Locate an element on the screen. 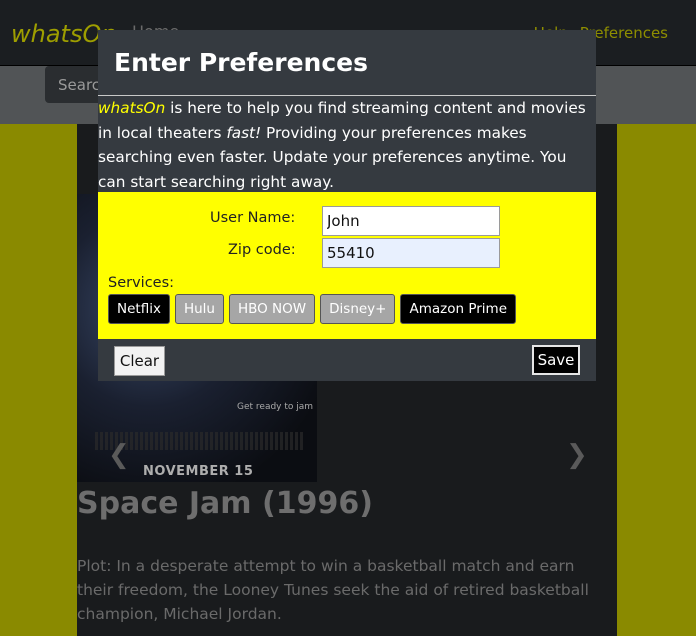 The height and width of the screenshot is (636, 696). zip-label: Zip code: is located at coordinates (262, 250).